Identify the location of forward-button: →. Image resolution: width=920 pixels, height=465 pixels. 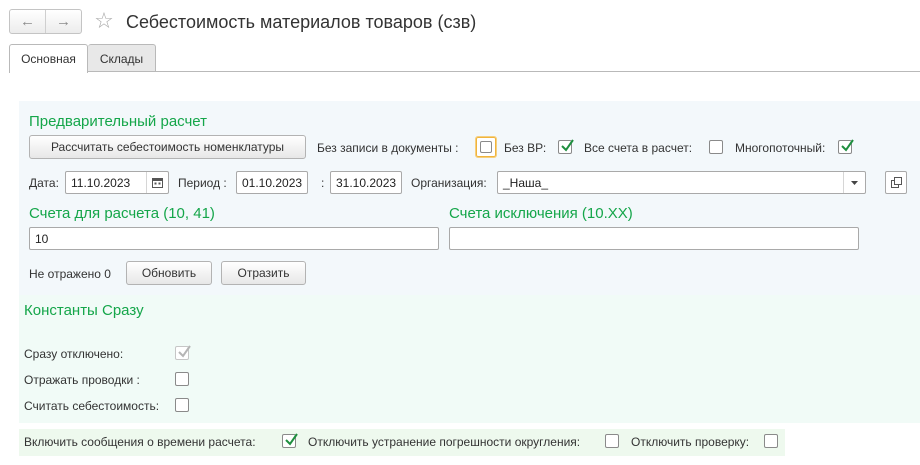
(63, 21).